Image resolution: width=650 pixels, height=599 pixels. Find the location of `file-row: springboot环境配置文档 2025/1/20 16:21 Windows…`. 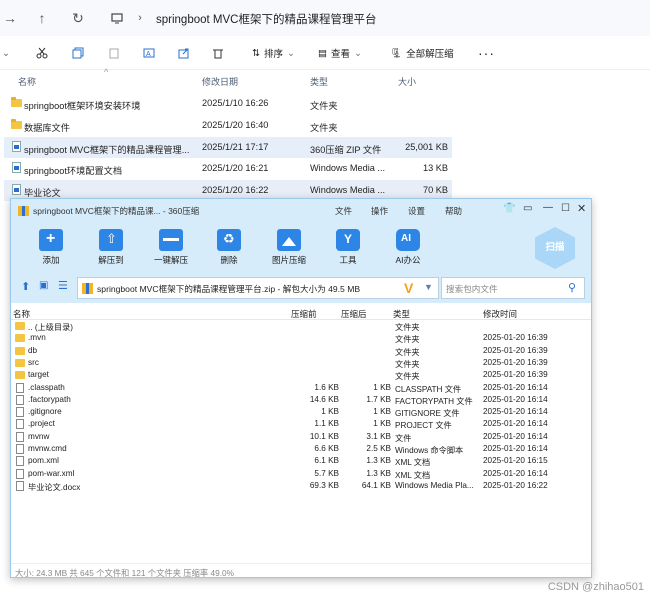

file-row: springboot环境配置文档 2025/1/20 16:21 Windows… is located at coordinates (228, 168).